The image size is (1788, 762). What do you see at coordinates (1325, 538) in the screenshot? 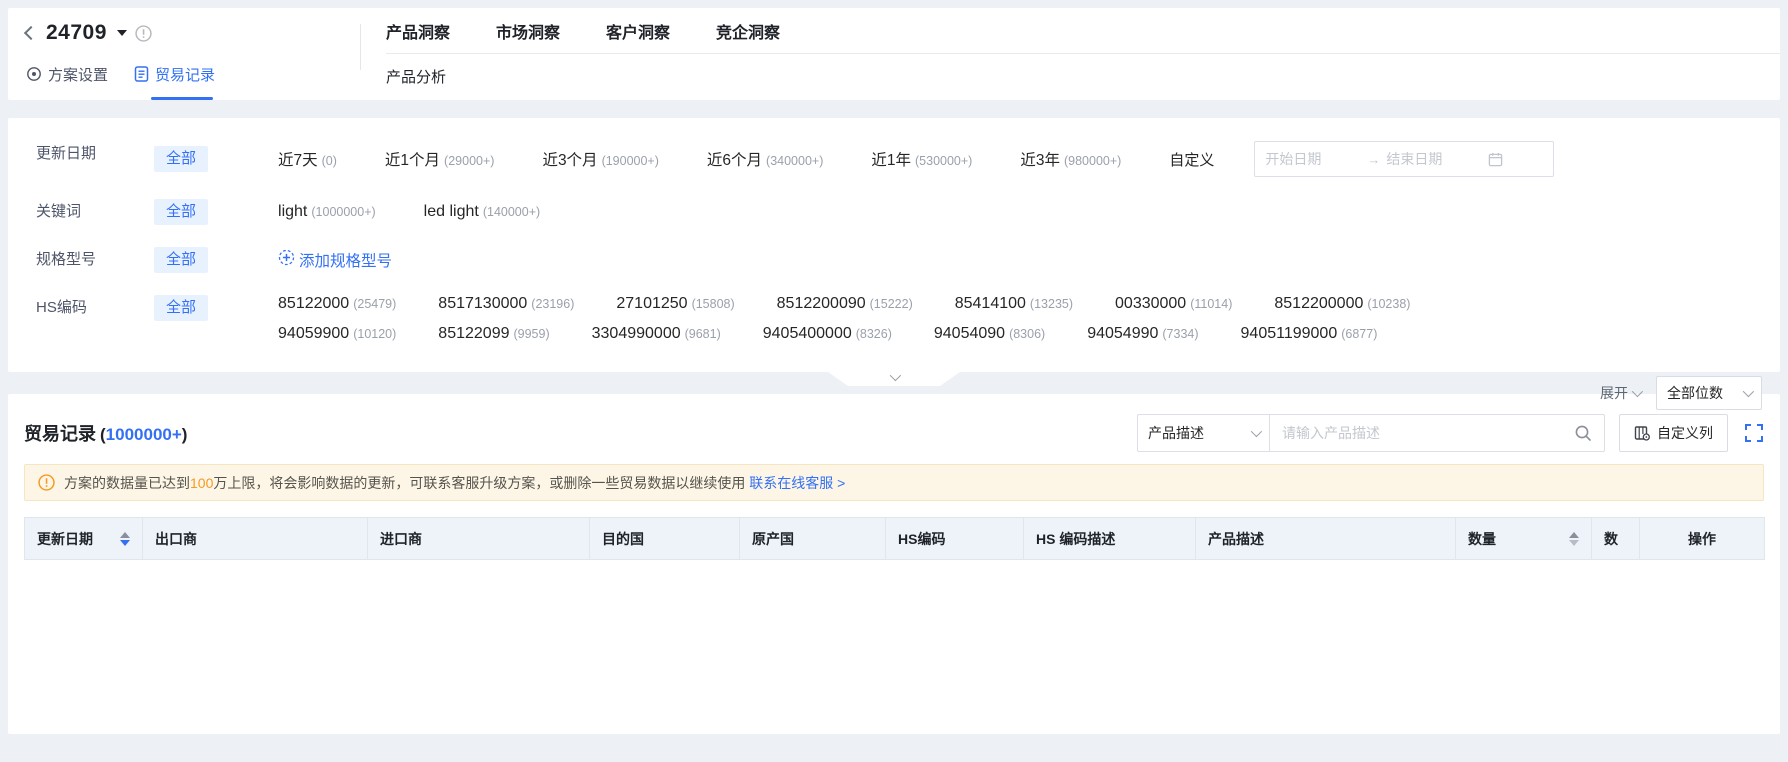
I see `column-header-7: 产品描述` at bounding box center [1325, 538].